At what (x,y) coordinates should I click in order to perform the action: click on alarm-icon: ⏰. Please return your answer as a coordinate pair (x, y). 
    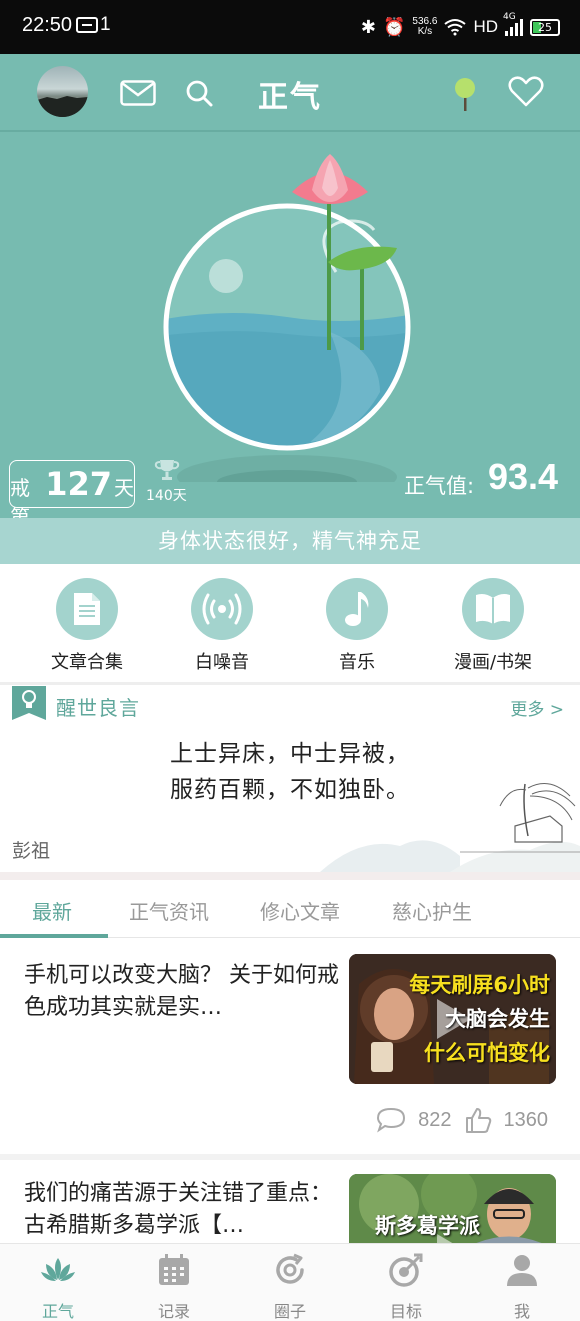
    Looking at the image, I should click on (394, 27).